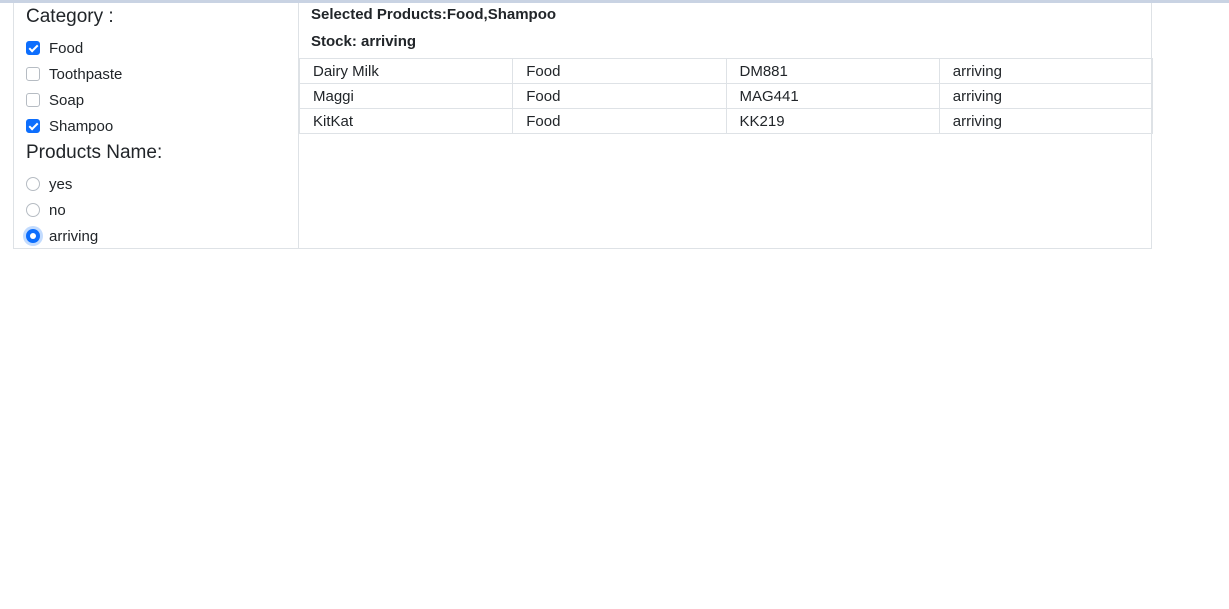 This screenshot has height=609, width=1229. I want to click on product-name-cell: KitKat, so click(406, 121).